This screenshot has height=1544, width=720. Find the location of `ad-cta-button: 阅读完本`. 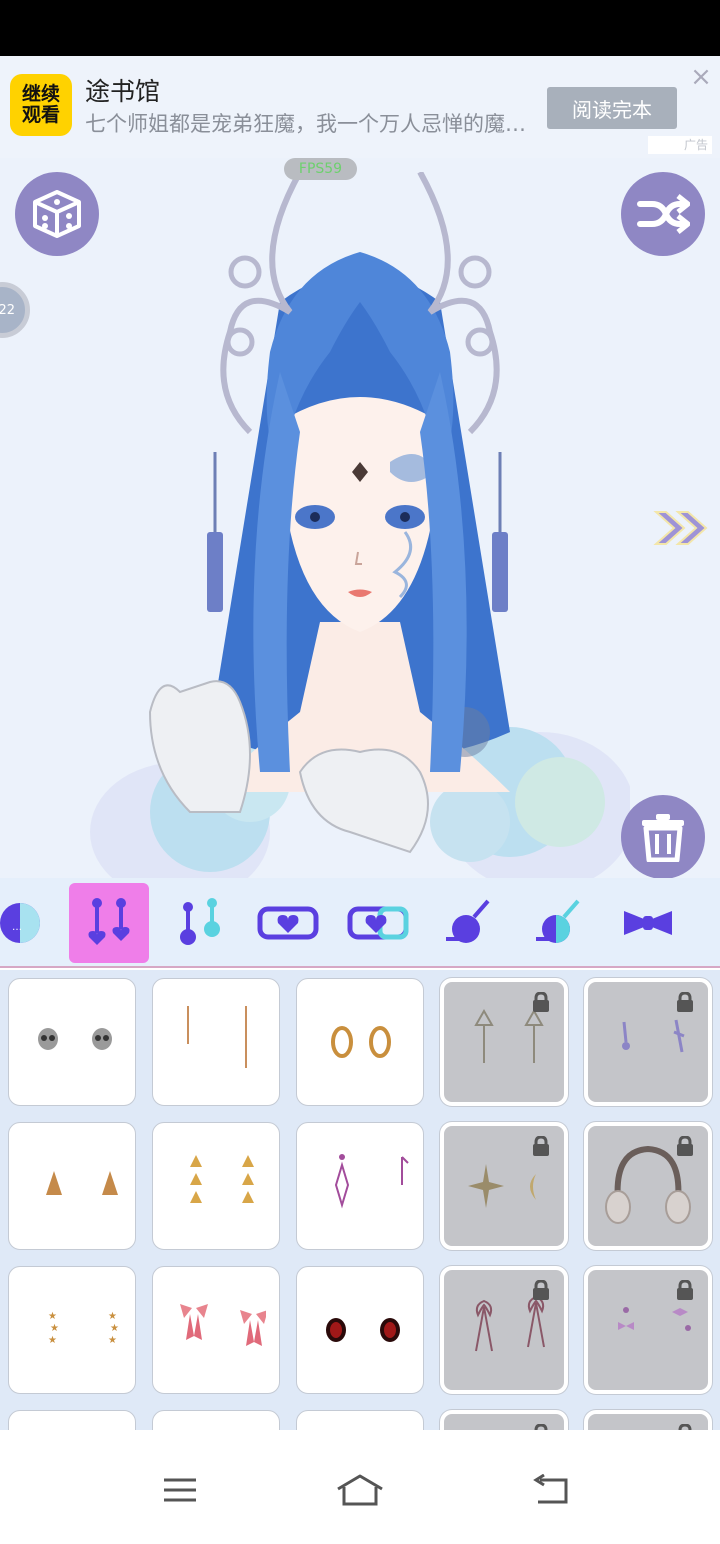

ad-cta-button: 阅读完本 is located at coordinates (612, 108).